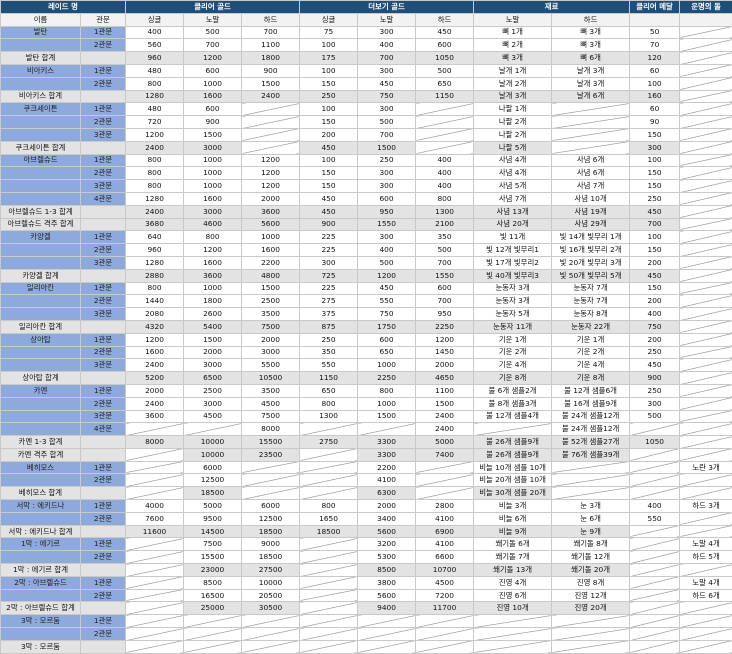  What do you see at coordinates (655, 19) in the screenshot?
I see `subheader-cell` at bounding box center [655, 19].